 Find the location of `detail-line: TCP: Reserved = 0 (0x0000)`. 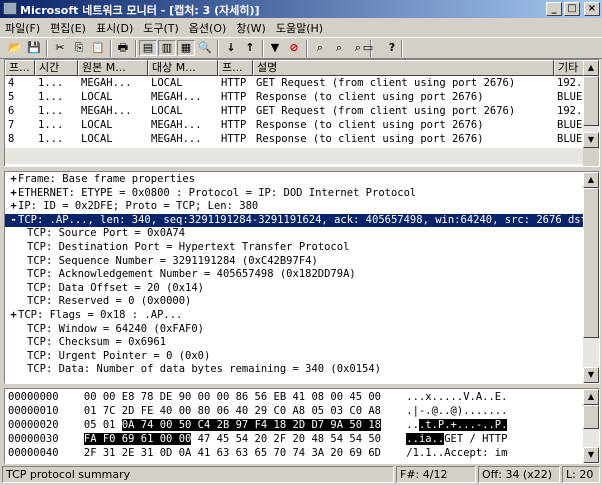

detail-line: TCP: Reserved = 0 (0x0000) is located at coordinates (100, 302).